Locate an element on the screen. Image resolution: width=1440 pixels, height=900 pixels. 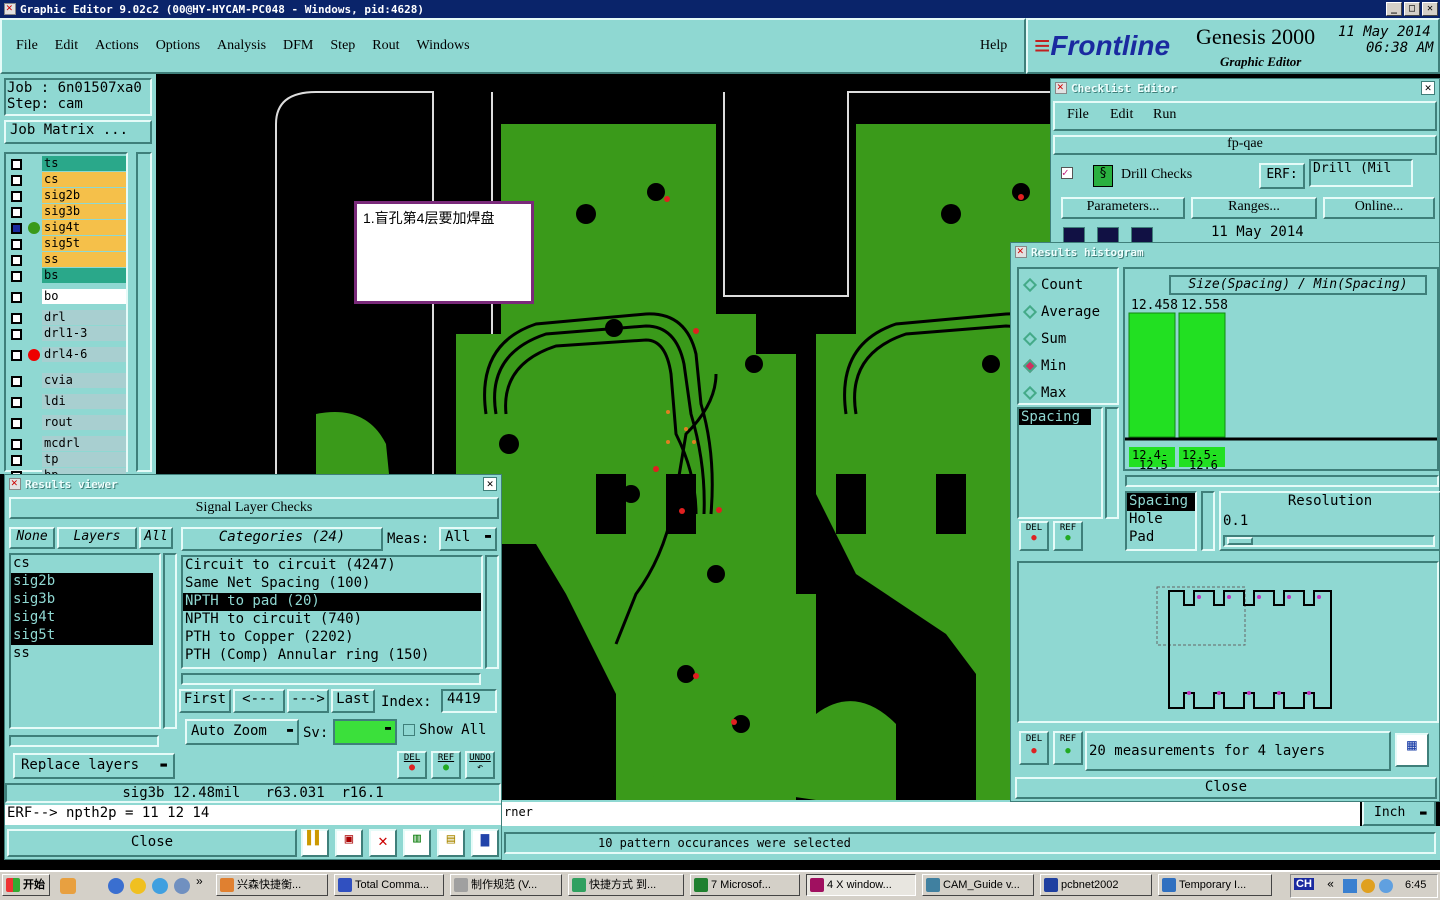
layer-row-ss: ss is located at coordinates (67, 260).